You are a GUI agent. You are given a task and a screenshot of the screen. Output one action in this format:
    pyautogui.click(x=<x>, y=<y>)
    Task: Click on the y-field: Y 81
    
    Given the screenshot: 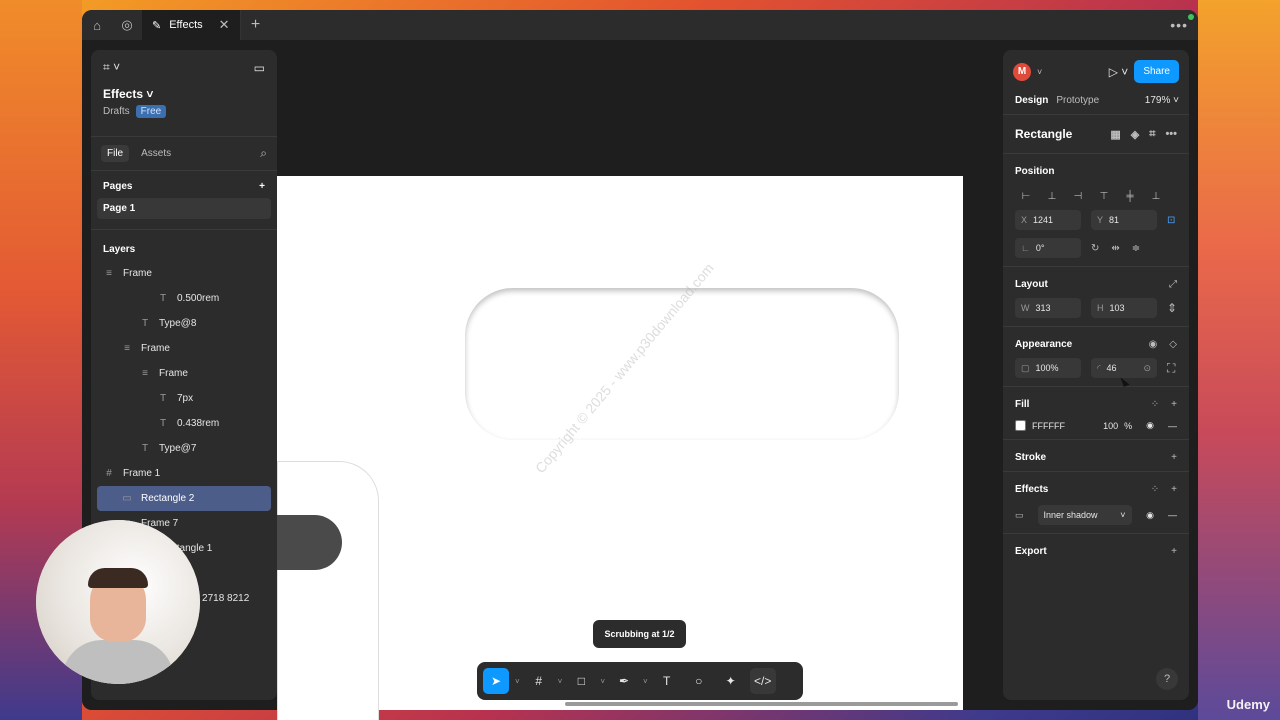 What is the action you would take?
    pyautogui.click(x=1124, y=220)
    